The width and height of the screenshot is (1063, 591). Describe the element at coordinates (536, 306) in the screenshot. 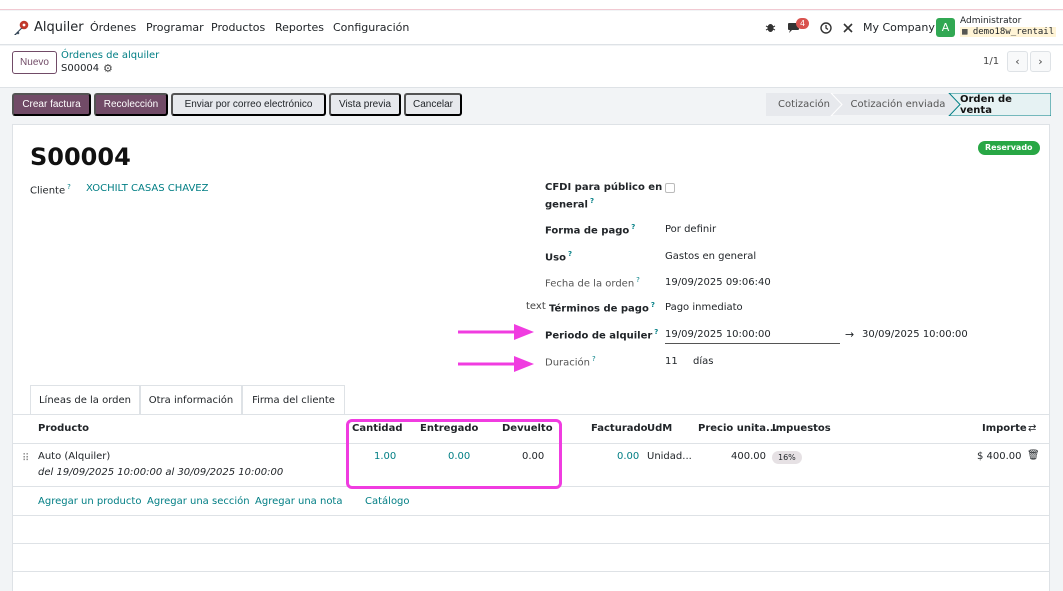

I see `stray-text: text` at that location.